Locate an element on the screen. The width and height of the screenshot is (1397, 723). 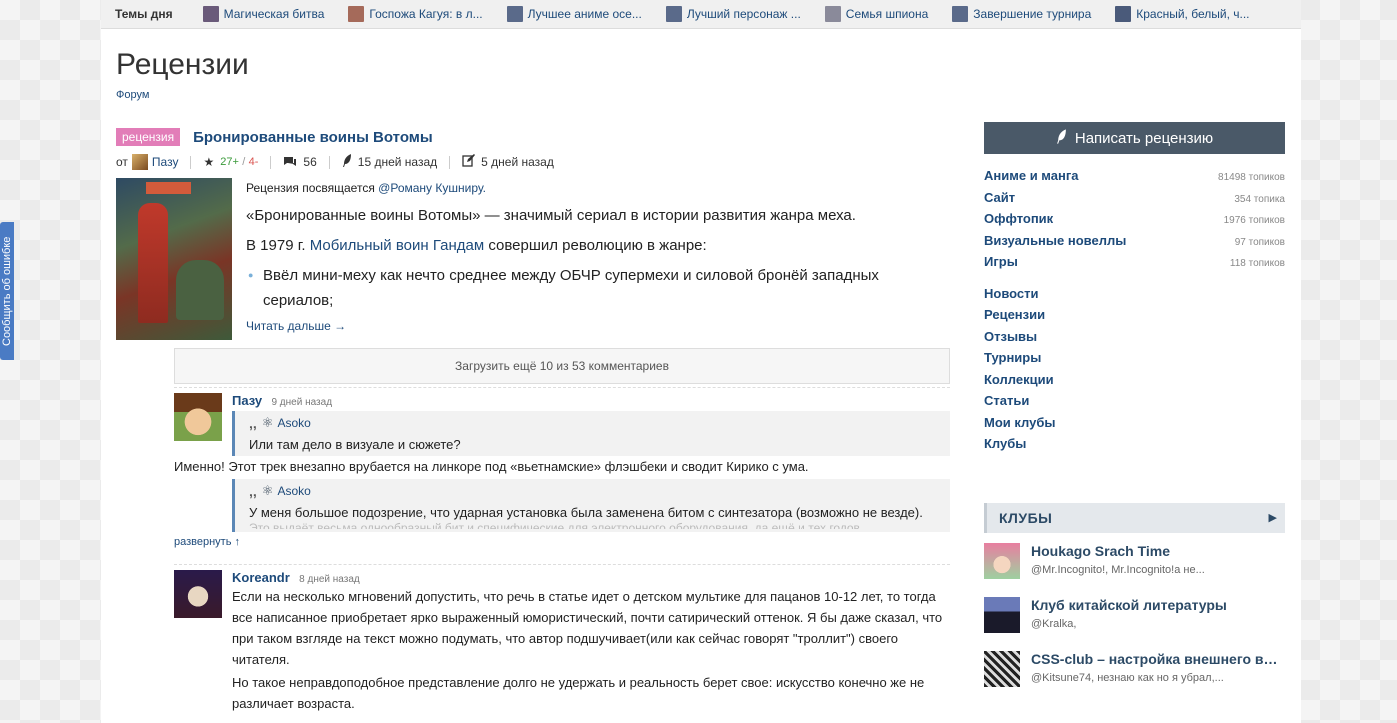
dedication: Рецензия посвящается @Роману Кушниру. is located at coordinates (596, 188).